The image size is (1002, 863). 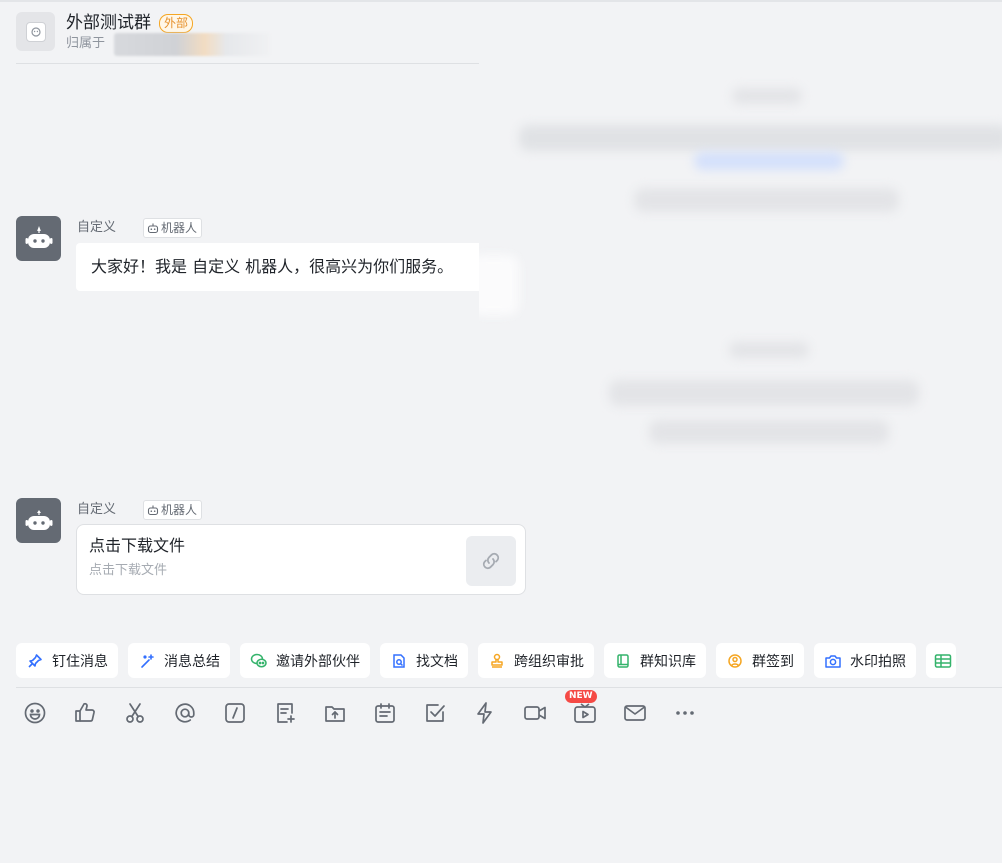 I want to click on cross-org-approval-chip: 跨组织审批, so click(x=536, y=660).